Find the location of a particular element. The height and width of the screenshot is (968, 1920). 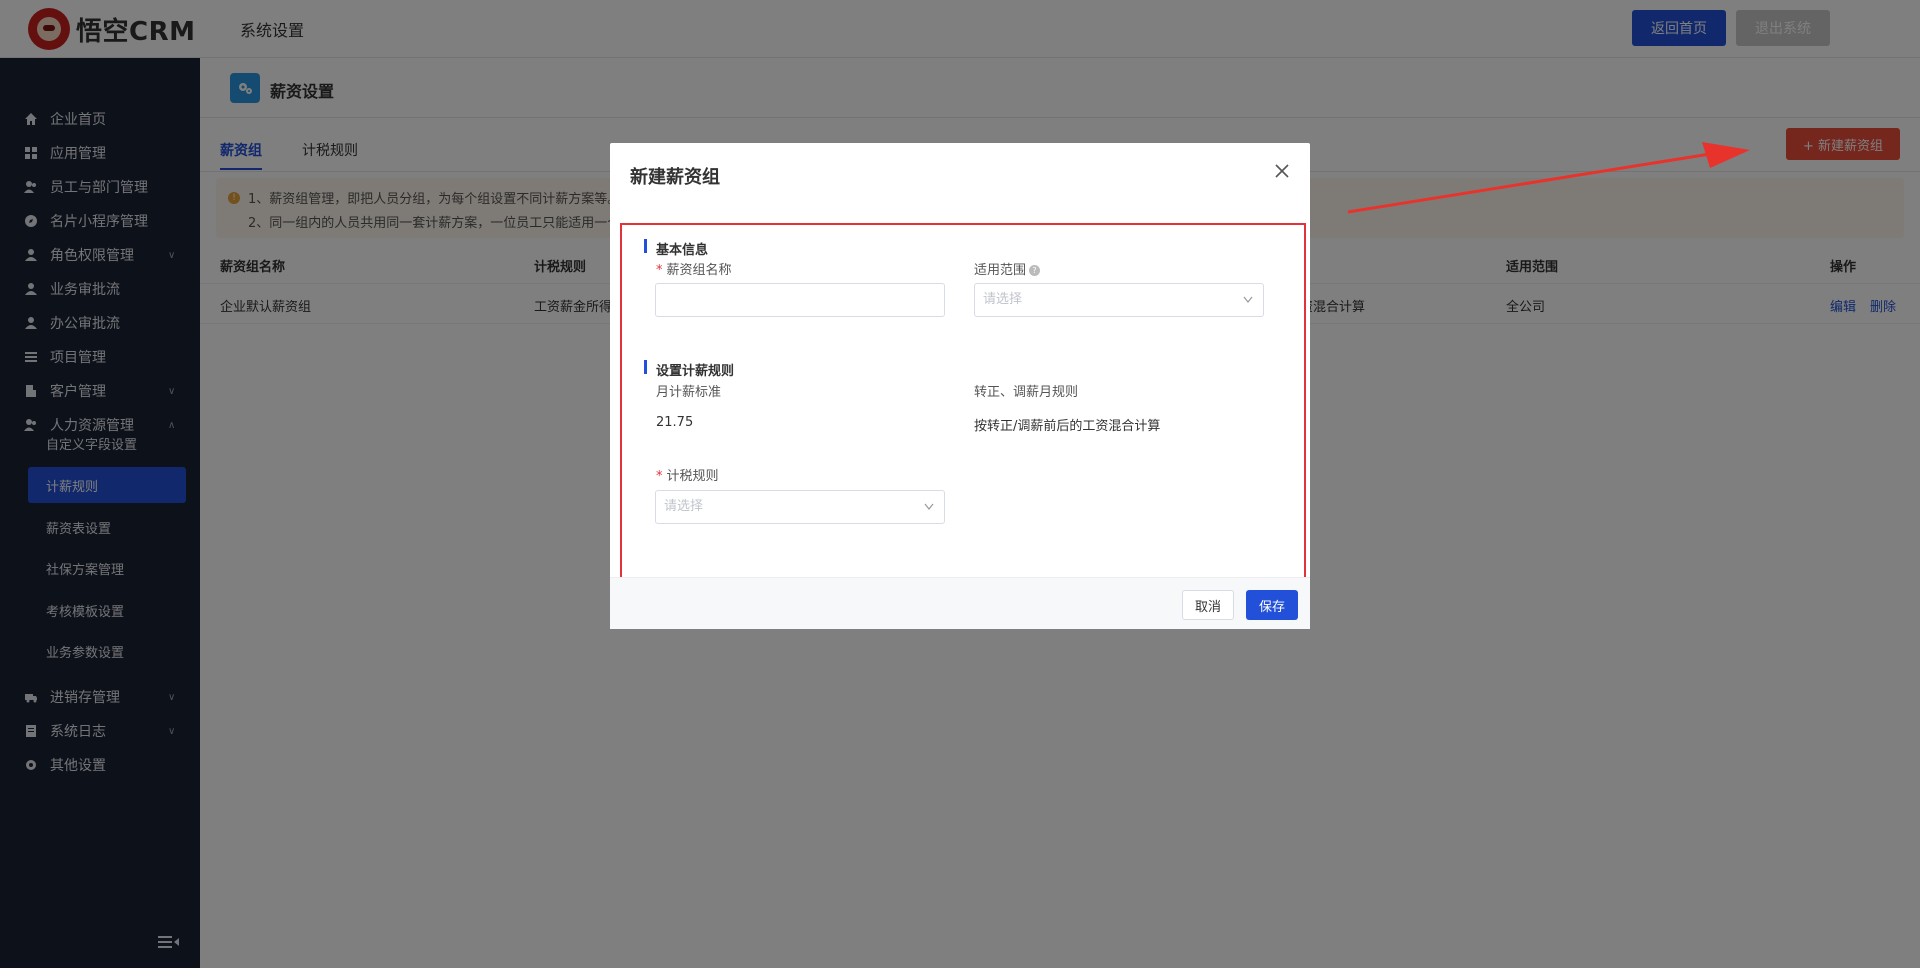

tax-rule-select: 请选择 is located at coordinates (800, 507).